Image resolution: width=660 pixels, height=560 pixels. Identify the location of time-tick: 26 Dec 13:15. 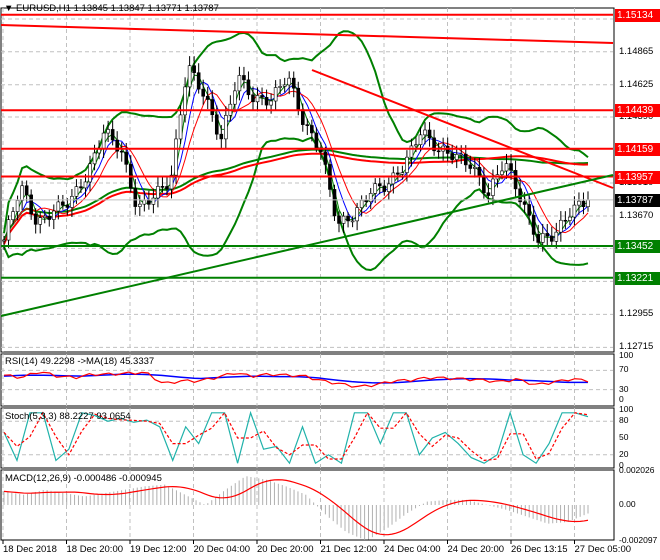
(539, 549).